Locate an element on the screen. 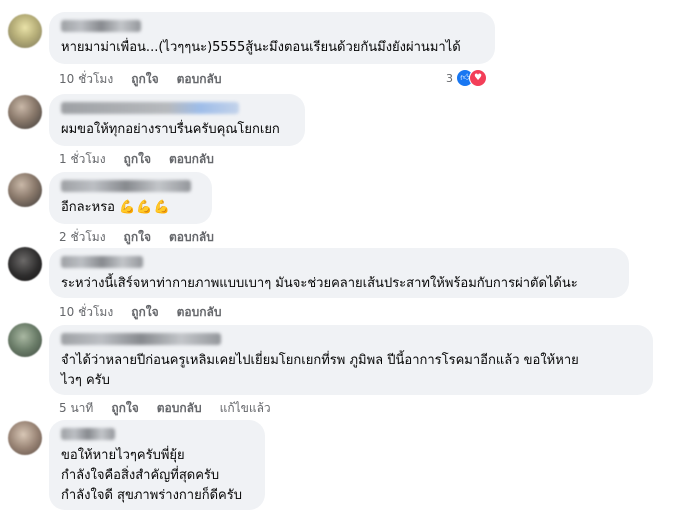 Image resolution: width=673 pixels, height=516 pixels. comment-bubble: อีกละหรอ 💪💪💪 is located at coordinates (130, 198).